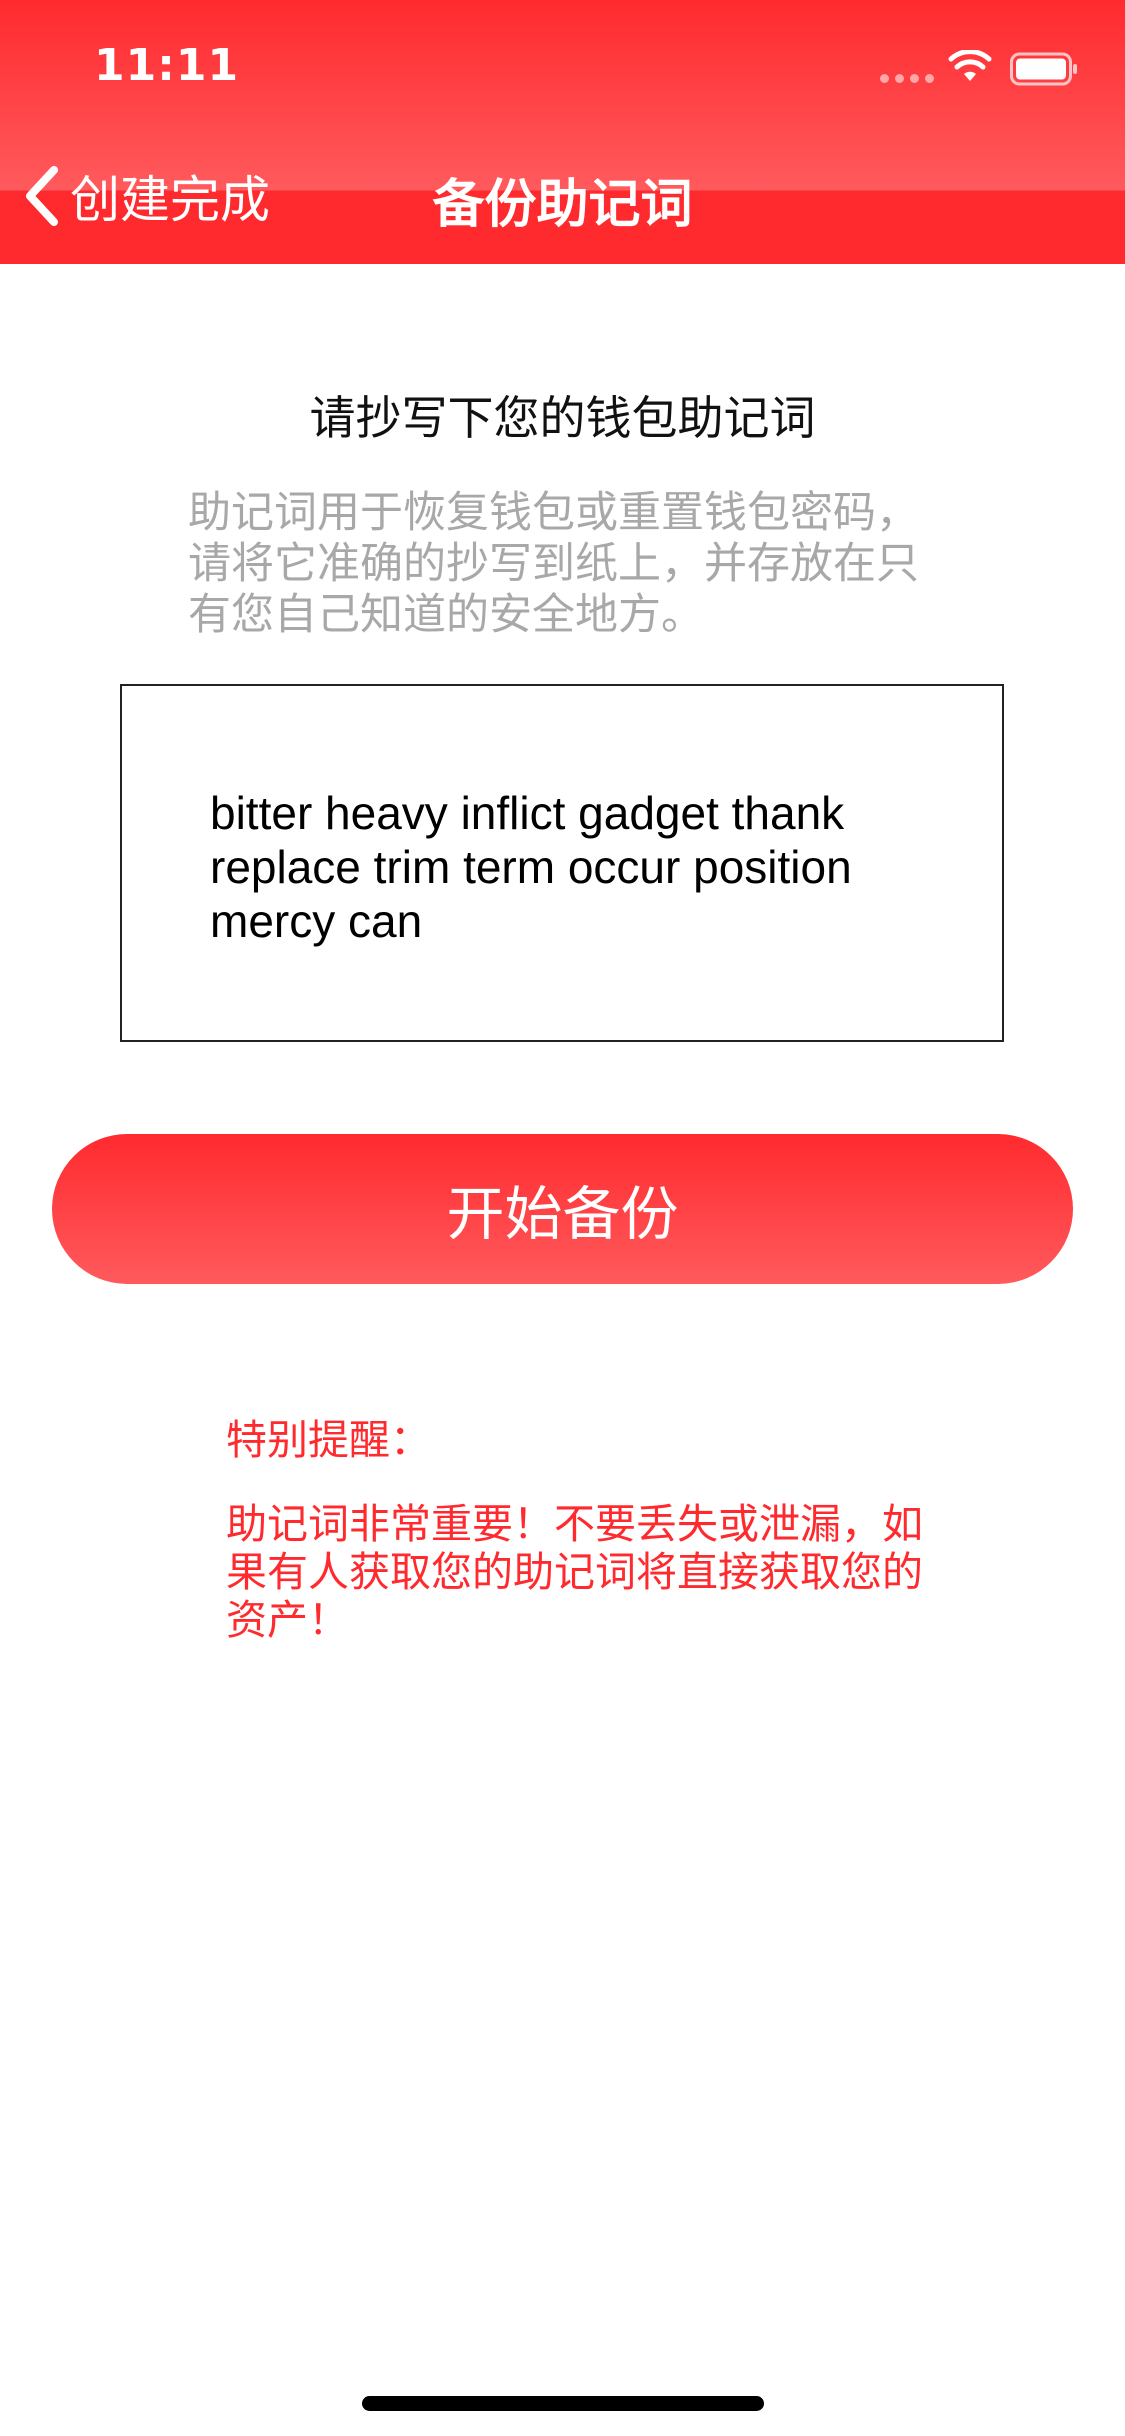  Describe the element at coordinates (562, 418) in the screenshot. I see `instruction-heading: 请抄写下您的钱包助记词` at that location.